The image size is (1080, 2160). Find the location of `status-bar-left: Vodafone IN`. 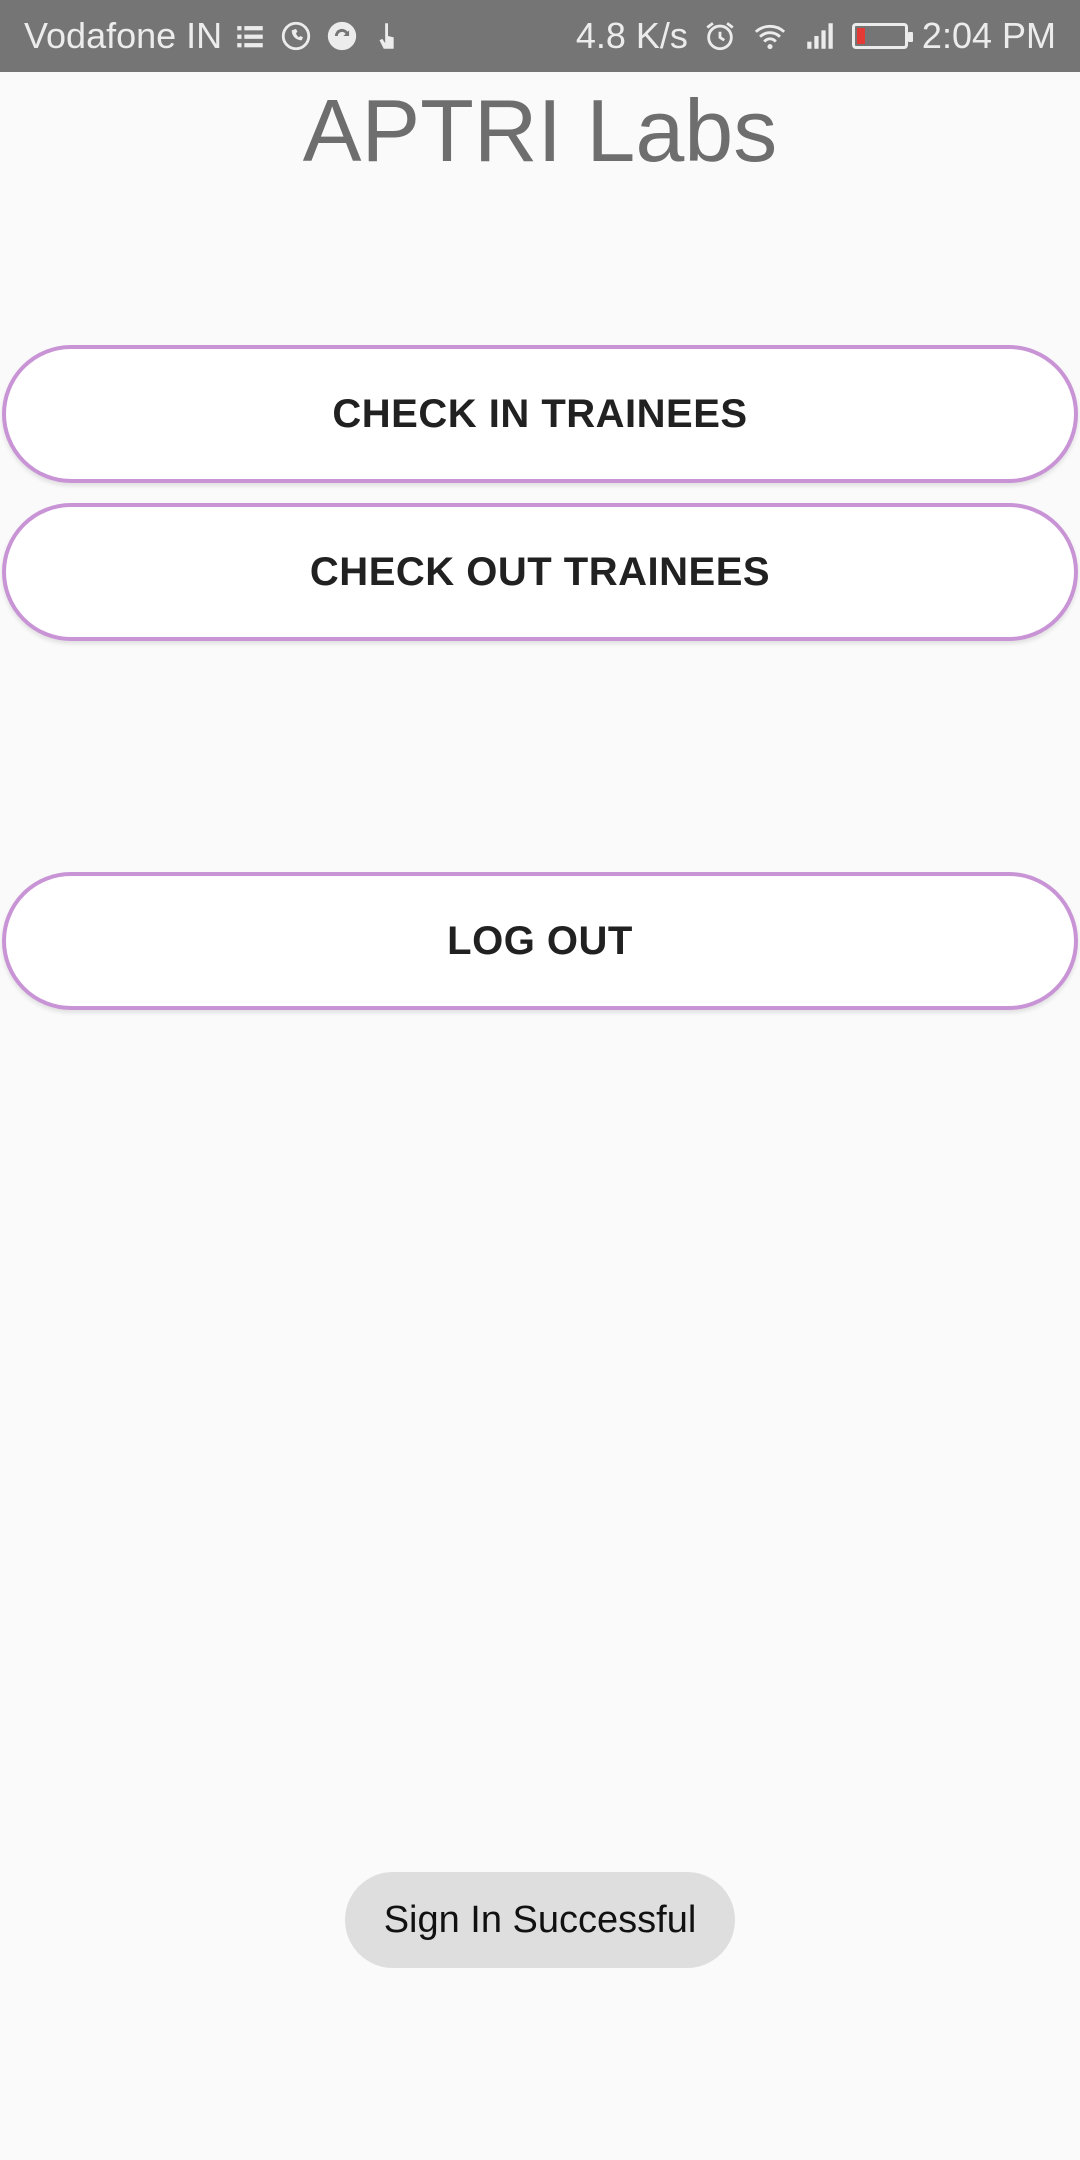

status-bar-left: Vodafone IN is located at coordinates (215, 36).